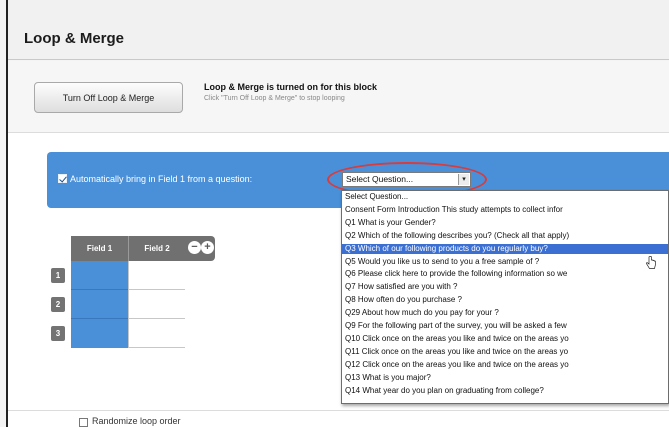 The height and width of the screenshot is (427, 669). Describe the element at coordinates (58, 333) in the screenshot. I see `row-number-3: 3` at that location.